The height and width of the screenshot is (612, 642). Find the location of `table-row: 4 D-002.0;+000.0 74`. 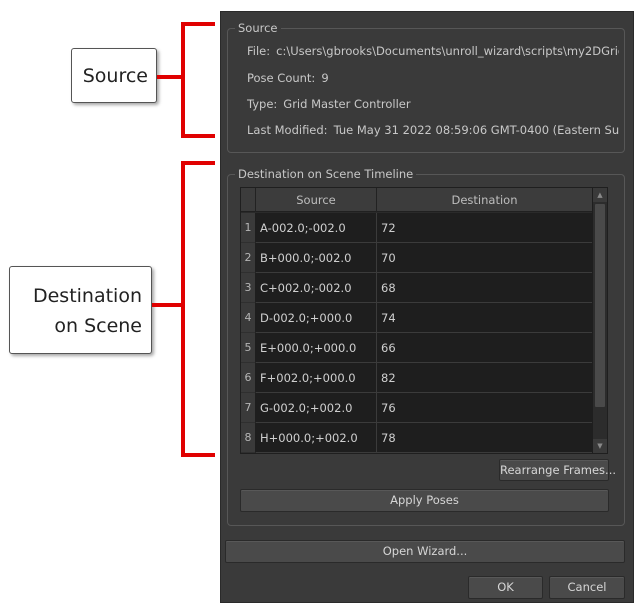

table-row: 4 D-002.0;+000.0 74 is located at coordinates (417, 318).